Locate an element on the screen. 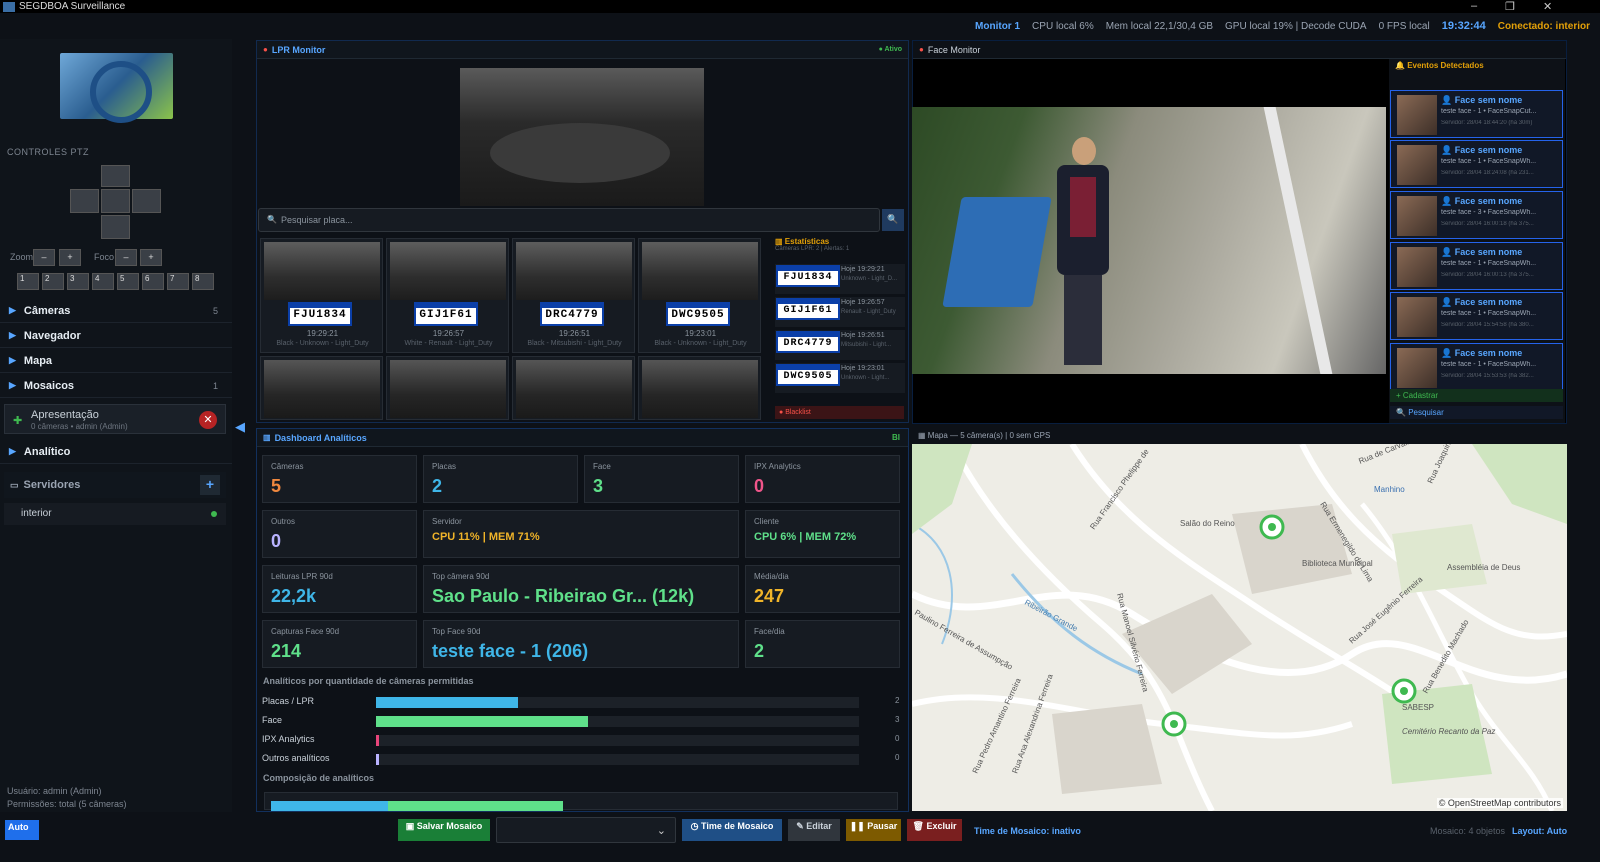  preset-button: 7 is located at coordinates (178, 281).